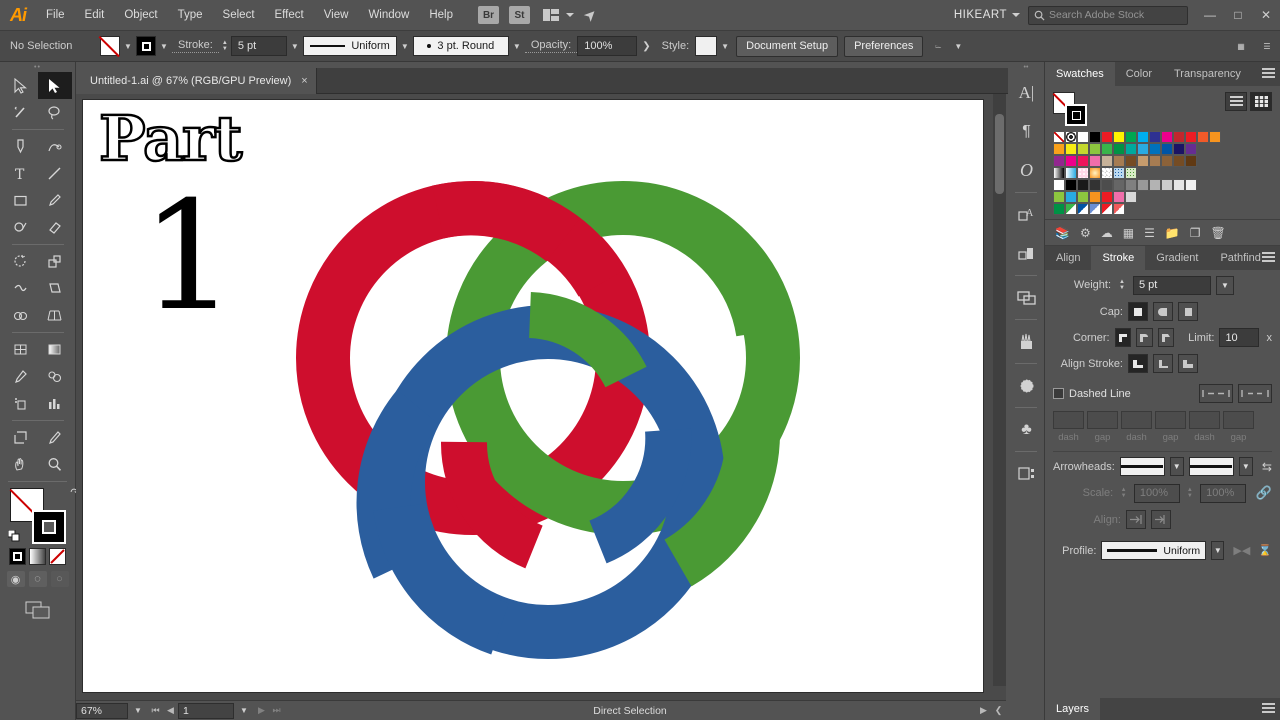 The image size is (1280, 720). Describe the element at coordinates (261, 710) in the screenshot. I see `next-artboard-button: ▶` at that location.